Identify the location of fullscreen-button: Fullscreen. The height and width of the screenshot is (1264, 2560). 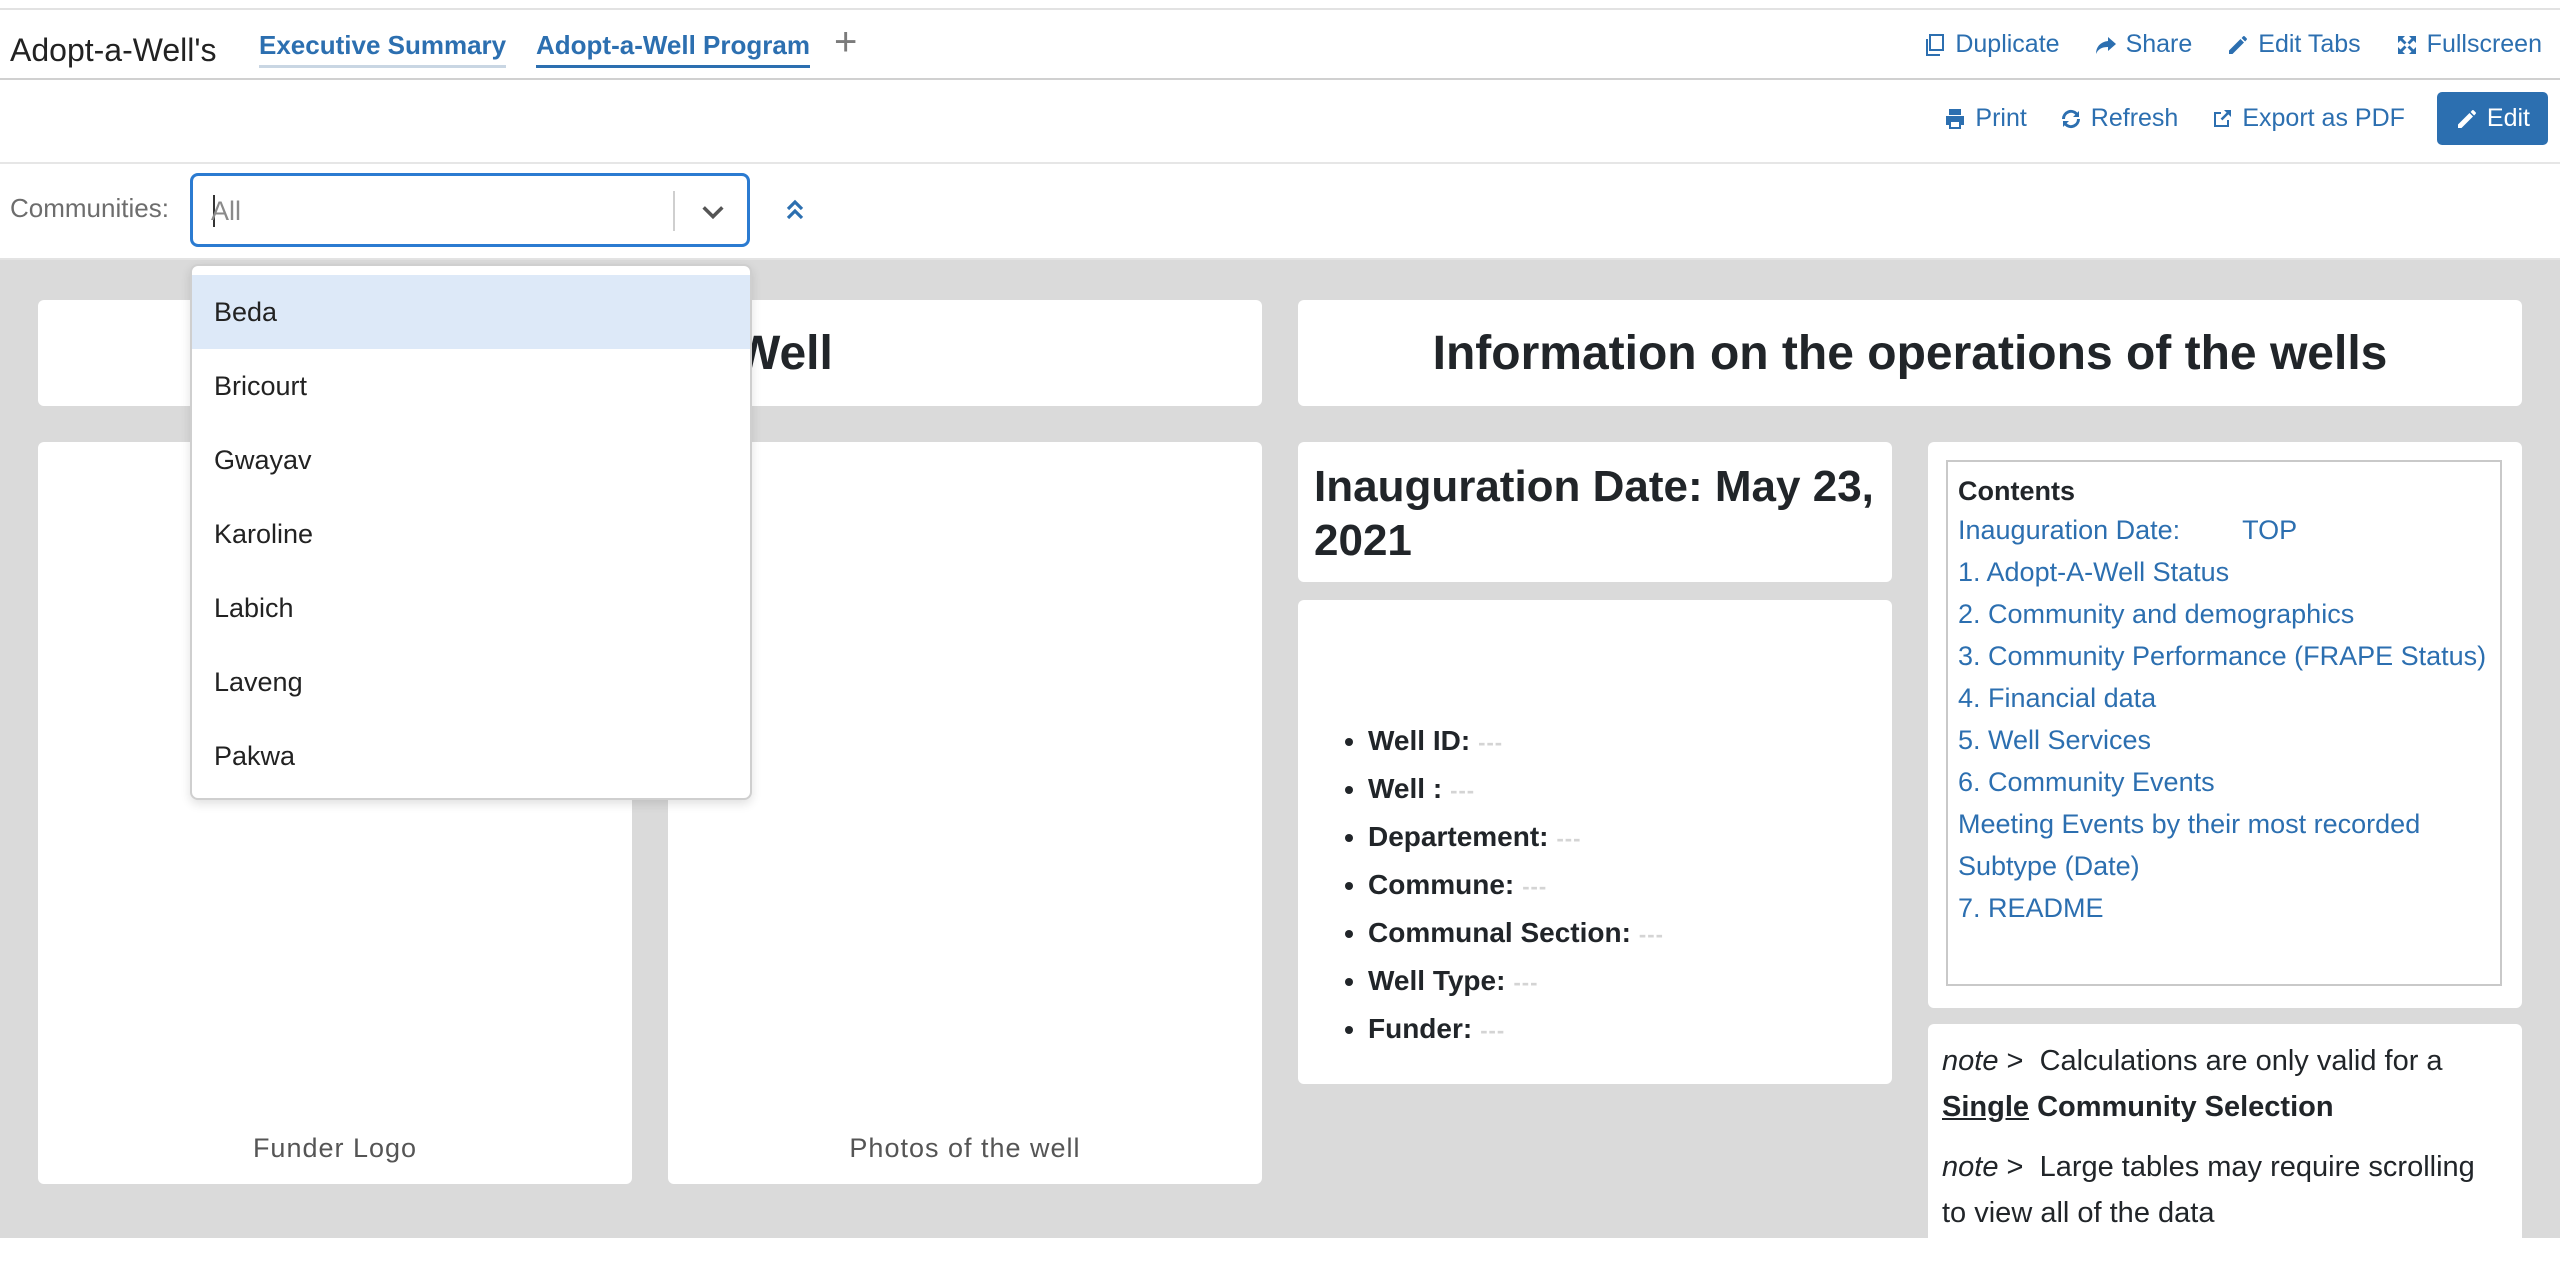
(2468, 44).